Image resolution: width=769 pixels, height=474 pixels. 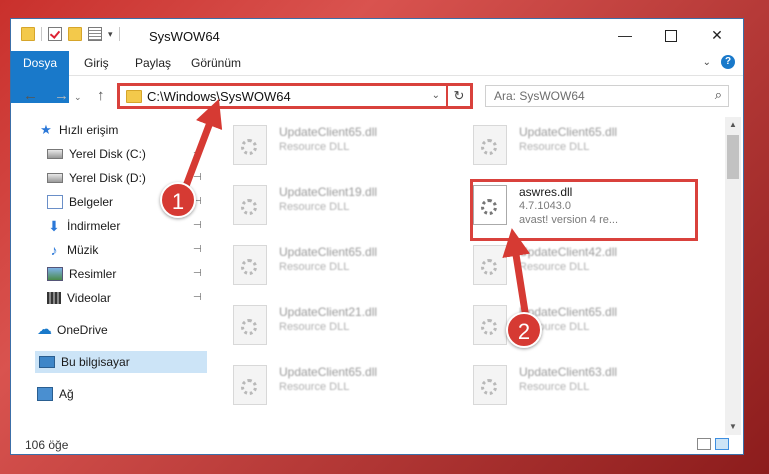 What do you see at coordinates (93, 274) in the screenshot?
I see `sidebar-item-label: Resimler` at bounding box center [93, 274].